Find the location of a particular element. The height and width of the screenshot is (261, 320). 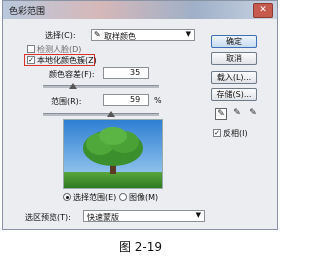

localized-clusters-label: 本地化颜色簇(Z) is located at coordinates (67, 60).